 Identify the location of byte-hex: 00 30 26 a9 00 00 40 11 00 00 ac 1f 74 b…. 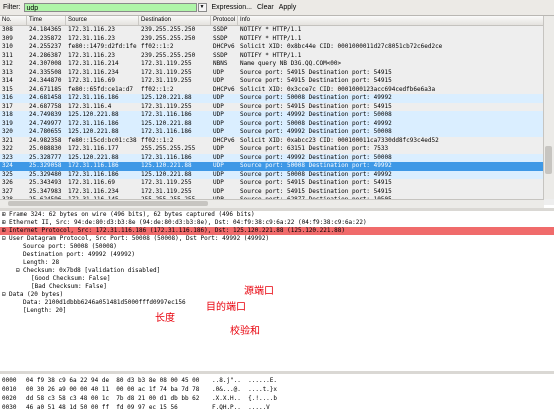
(119, 389).